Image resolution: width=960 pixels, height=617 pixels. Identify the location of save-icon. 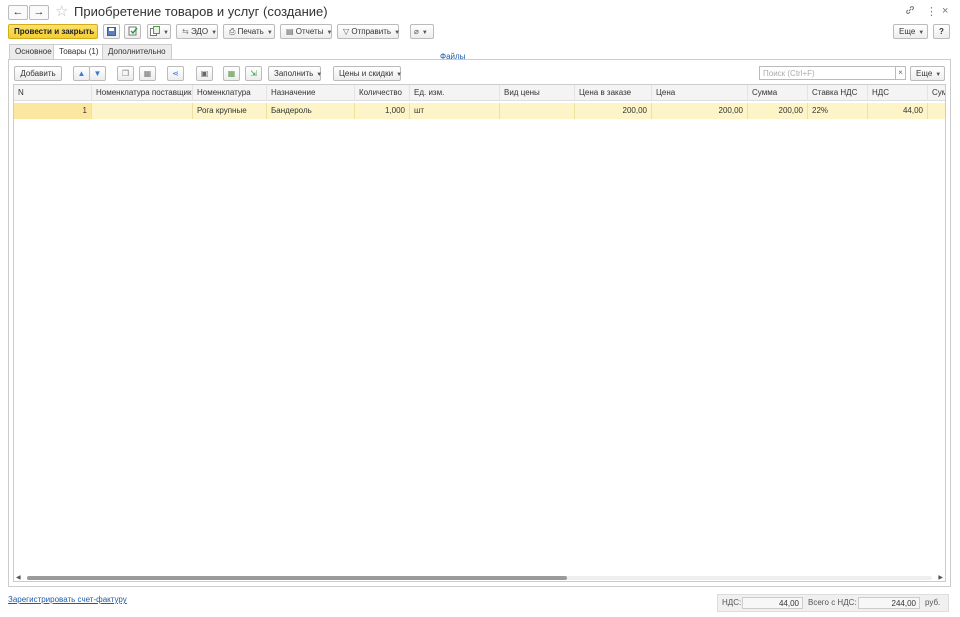
(111, 31).